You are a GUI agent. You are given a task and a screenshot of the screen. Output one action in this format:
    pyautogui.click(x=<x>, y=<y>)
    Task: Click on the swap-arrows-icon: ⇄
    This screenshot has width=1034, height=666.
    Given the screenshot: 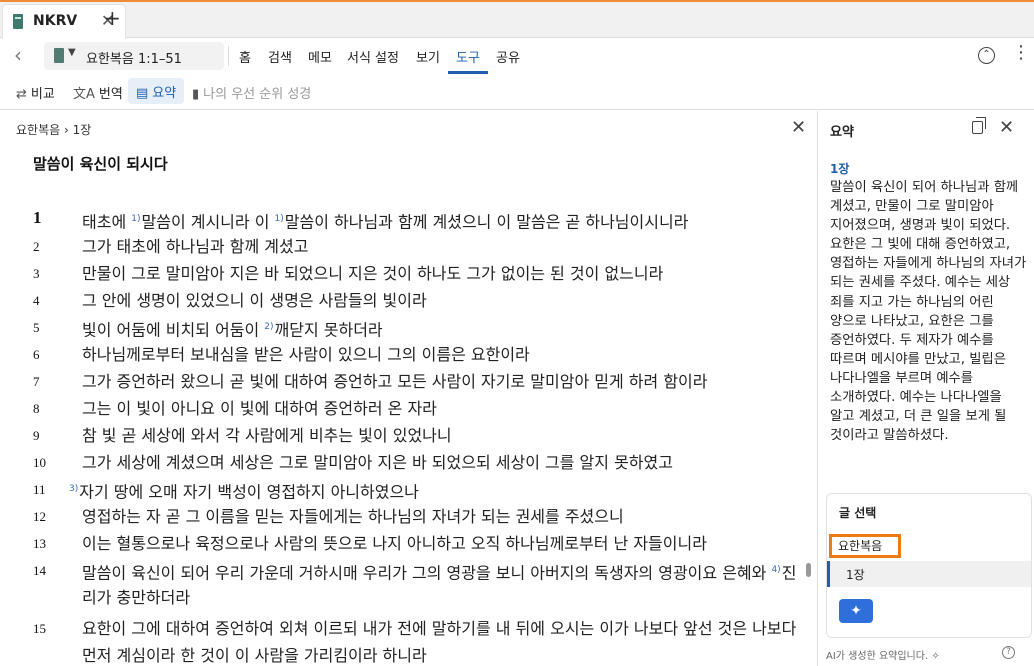 What is the action you would take?
    pyautogui.click(x=21, y=94)
    